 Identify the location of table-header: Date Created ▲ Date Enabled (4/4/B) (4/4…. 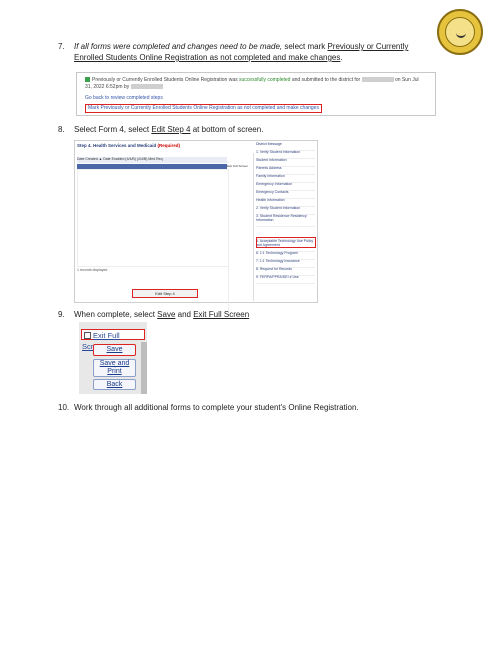
(152, 160).